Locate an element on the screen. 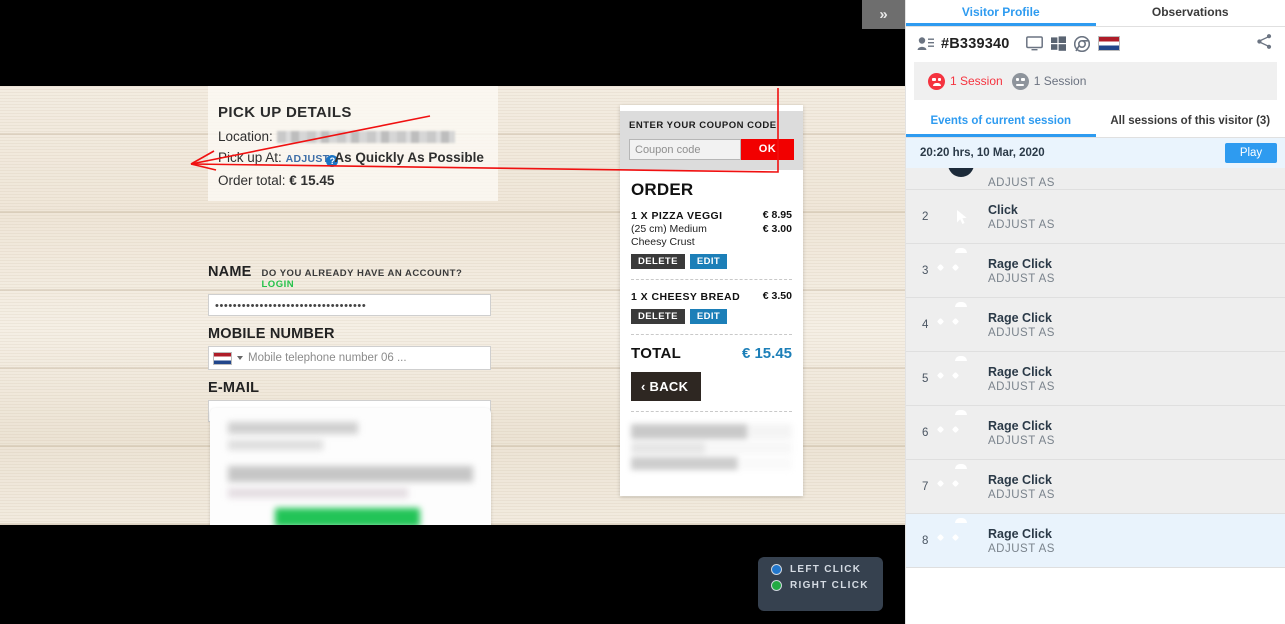 This screenshot has height=624, width=1285. pickup-time-value: As Quickly As Possible is located at coordinates (409, 157).